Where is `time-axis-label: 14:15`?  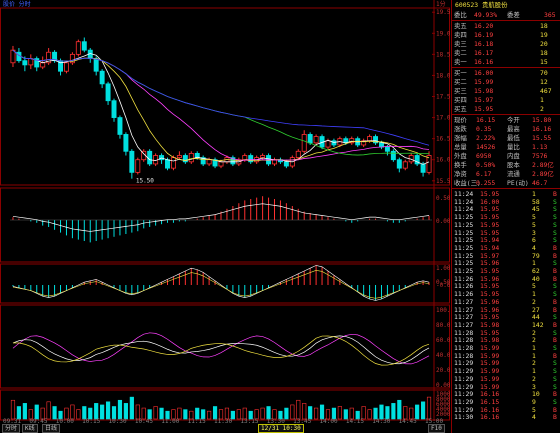
time-axis-label: 14:15 is located at coordinates (355, 421).